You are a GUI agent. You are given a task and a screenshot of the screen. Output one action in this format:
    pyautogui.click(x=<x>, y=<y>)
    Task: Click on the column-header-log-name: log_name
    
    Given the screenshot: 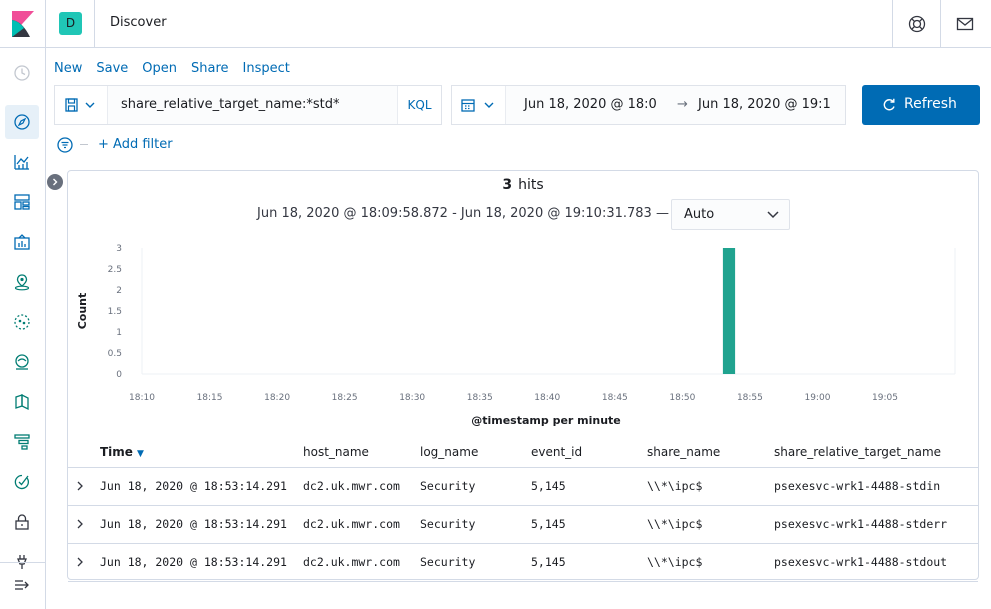 What is the action you would take?
    pyautogui.click(x=449, y=452)
    